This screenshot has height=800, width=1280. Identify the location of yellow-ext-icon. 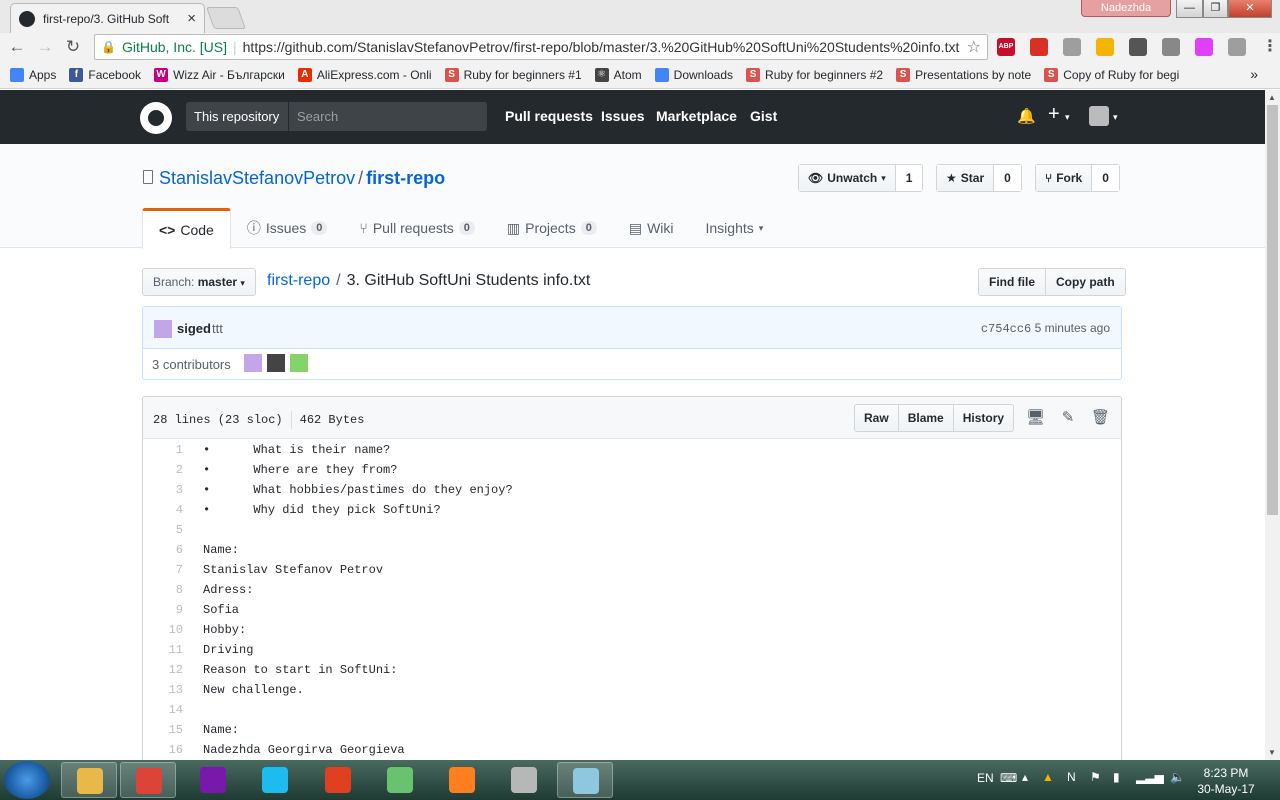
(1105, 47).